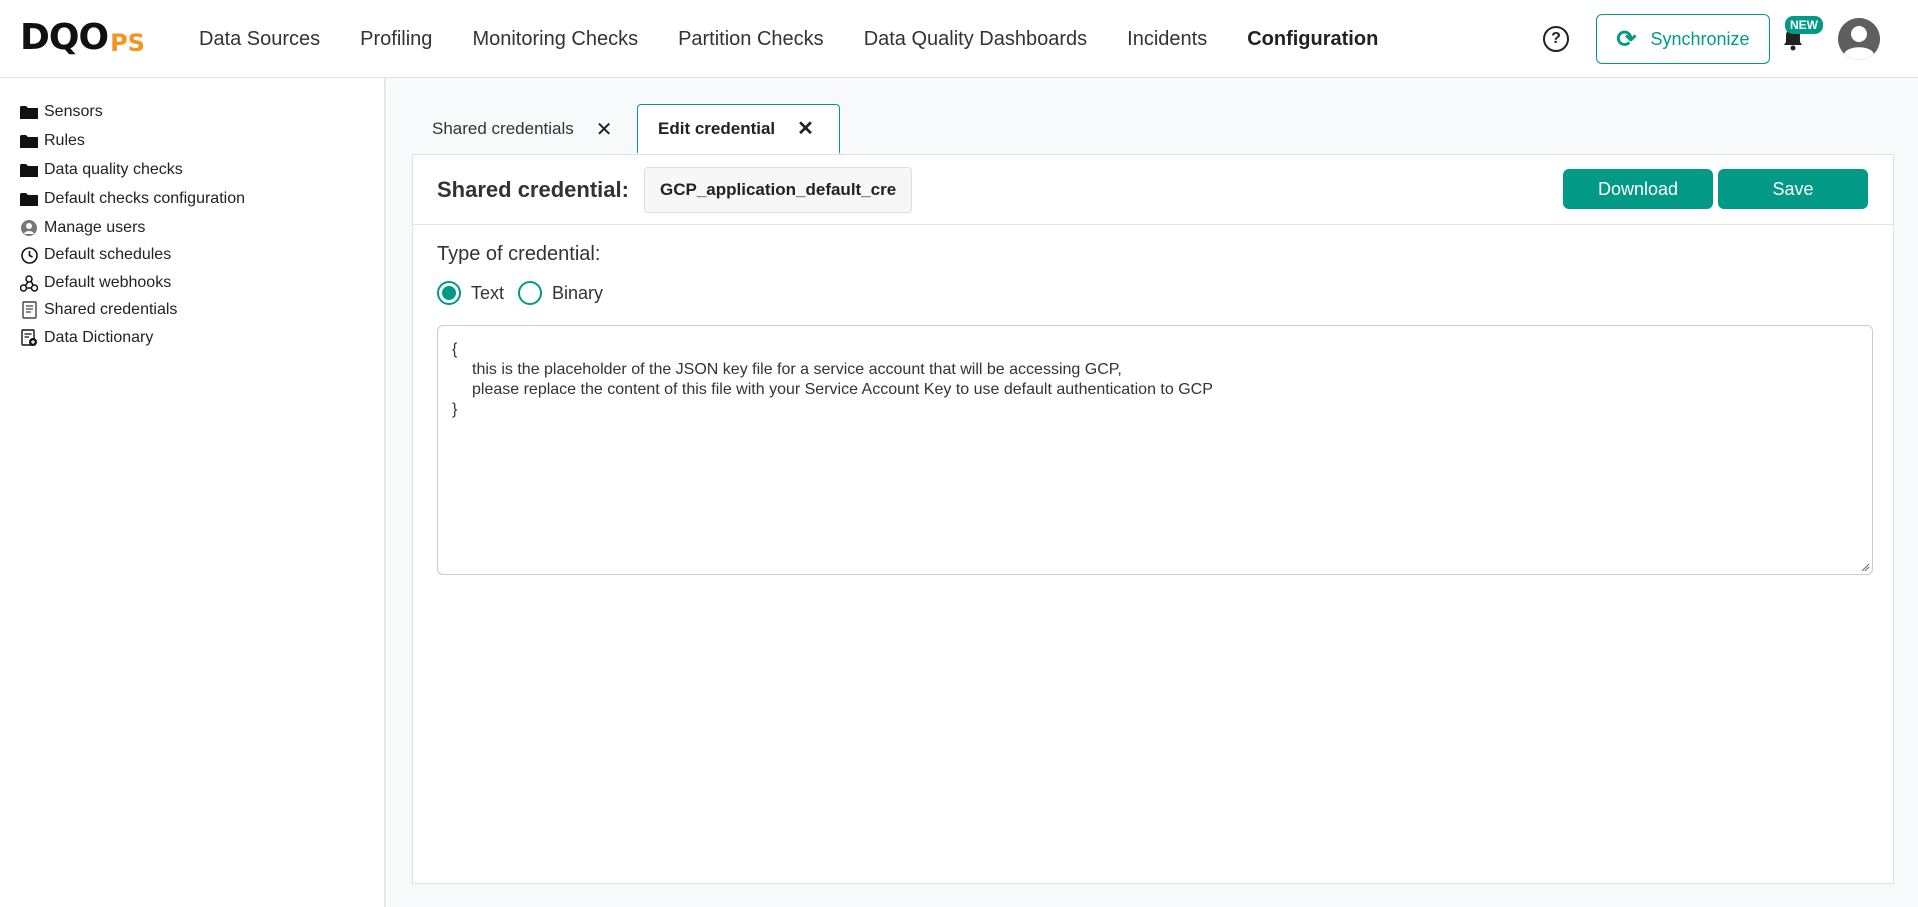  I want to click on nav-data-sources: Data Sources, so click(259, 39).